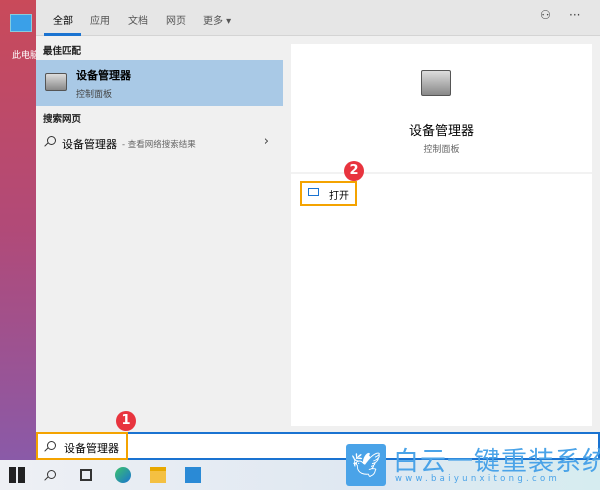 This screenshot has width=600, height=490. What do you see at coordinates (441, 131) in the screenshot?
I see `preview-title: 设备管理器` at bounding box center [441, 131].